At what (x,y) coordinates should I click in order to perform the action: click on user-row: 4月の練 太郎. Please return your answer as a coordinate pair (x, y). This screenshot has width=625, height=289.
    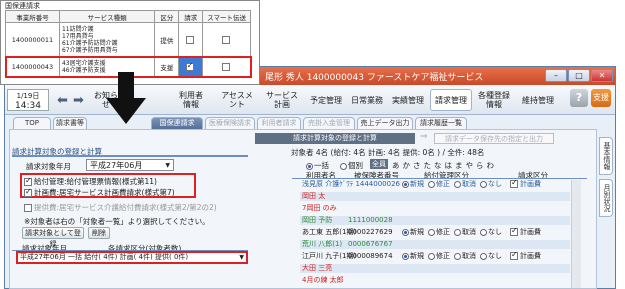
    Looking at the image, I should click on (435, 280).